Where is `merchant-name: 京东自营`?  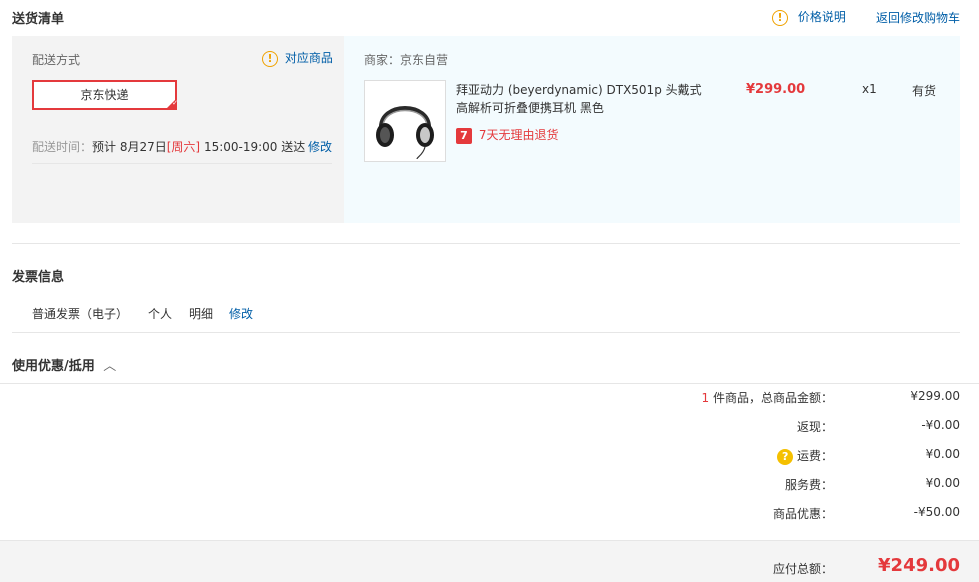 merchant-name: 京东自营 is located at coordinates (424, 60).